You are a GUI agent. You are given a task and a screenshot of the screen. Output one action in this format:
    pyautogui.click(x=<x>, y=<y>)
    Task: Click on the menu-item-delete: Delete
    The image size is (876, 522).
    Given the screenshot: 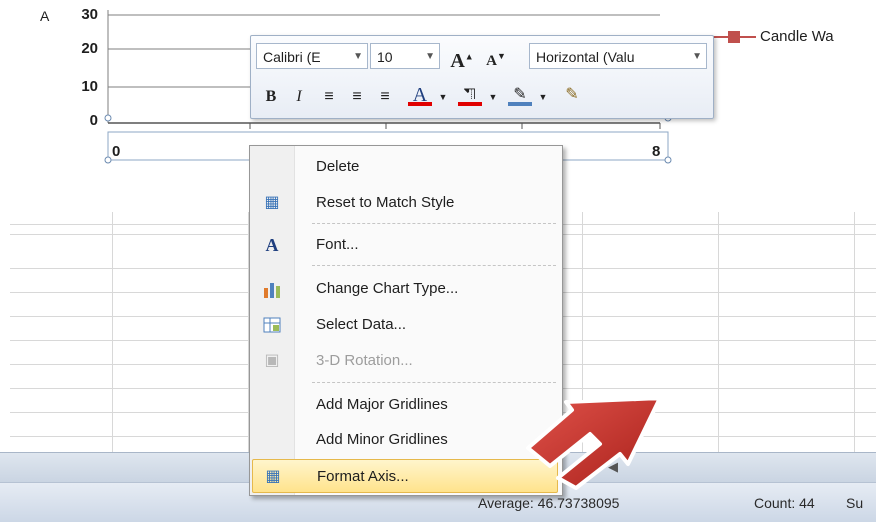 What is the action you would take?
    pyautogui.click(x=405, y=167)
    